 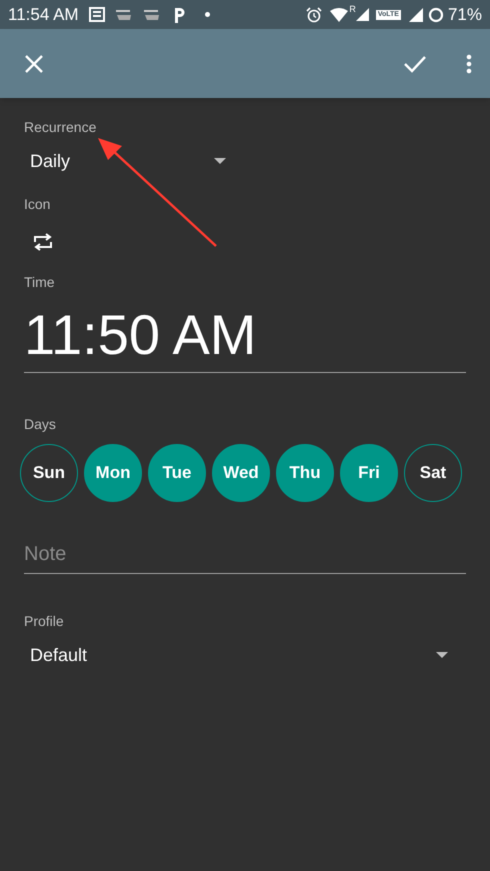 What do you see at coordinates (37, 204) in the screenshot?
I see `field-label: Icon` at bounding box center [37, 204].